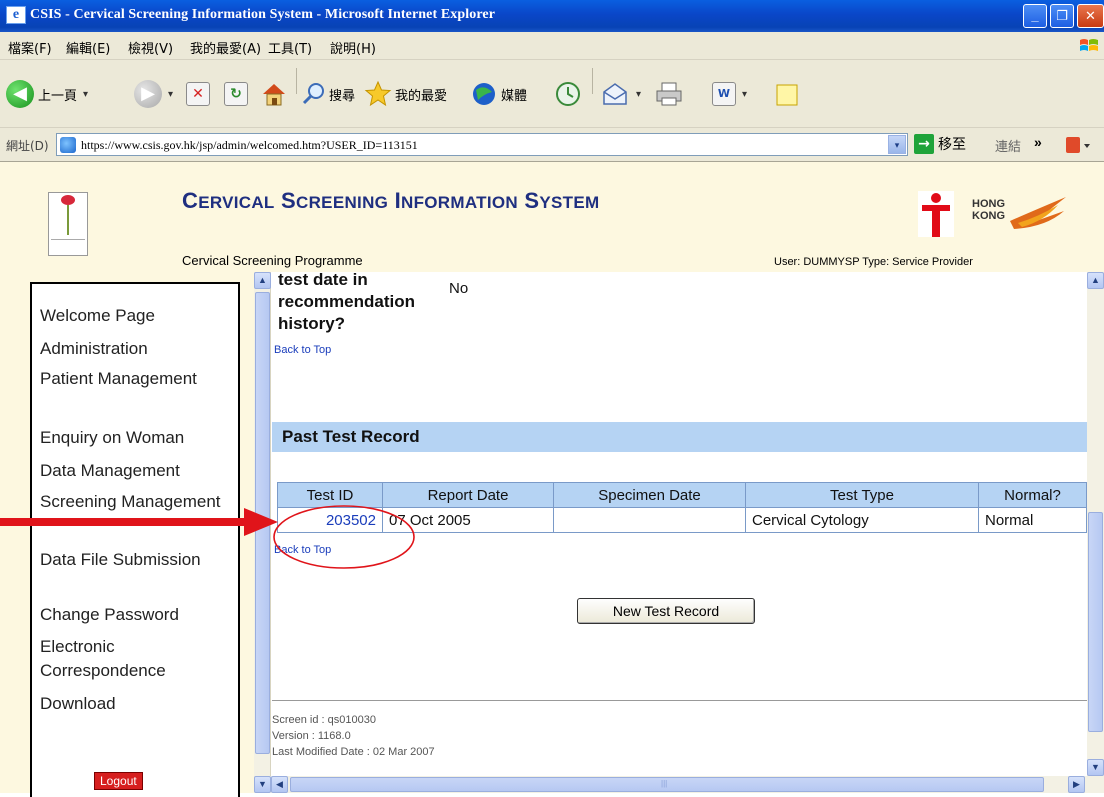 The image size is (1104, 797). What do you see at coordinates (667, 784) in the screenshot?
I see `scroll-thumb: |||` at bounding box center [667, 784].